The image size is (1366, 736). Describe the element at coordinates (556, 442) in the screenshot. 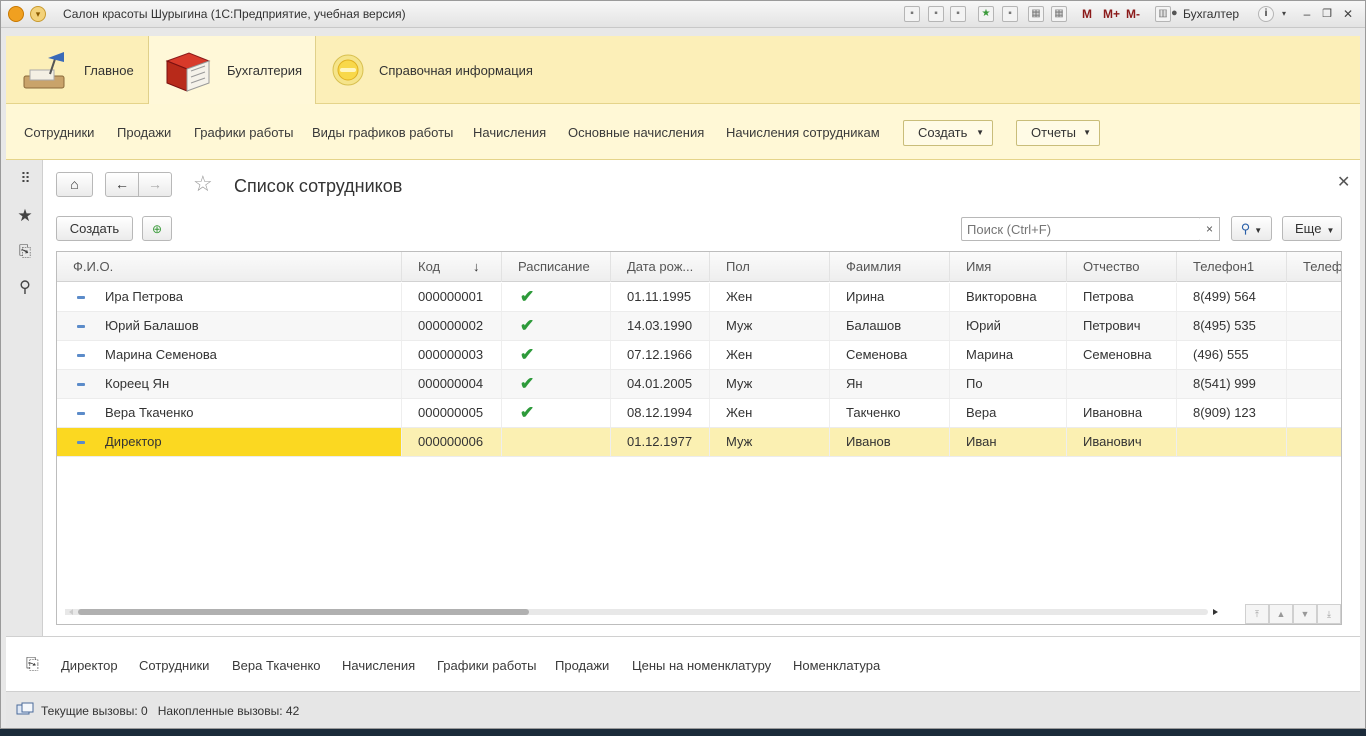

I see `cell-schedule` at that location.